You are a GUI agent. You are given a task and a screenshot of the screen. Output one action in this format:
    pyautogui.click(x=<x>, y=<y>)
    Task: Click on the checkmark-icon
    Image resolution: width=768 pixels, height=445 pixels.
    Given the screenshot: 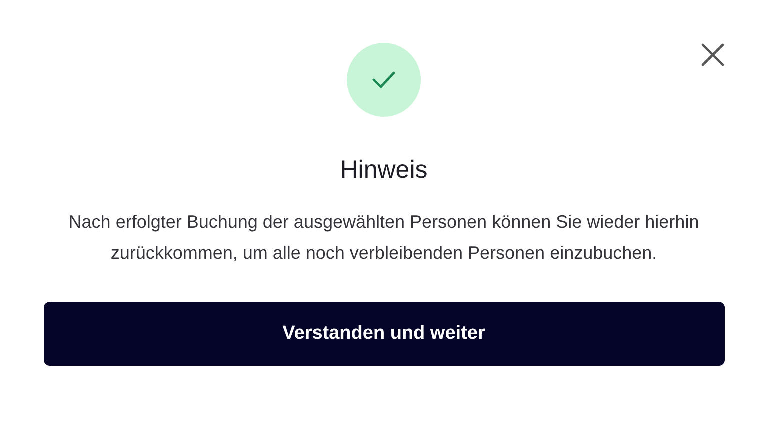 What is the action you would take?
    pyautogui.click(x=384, y=80)
    